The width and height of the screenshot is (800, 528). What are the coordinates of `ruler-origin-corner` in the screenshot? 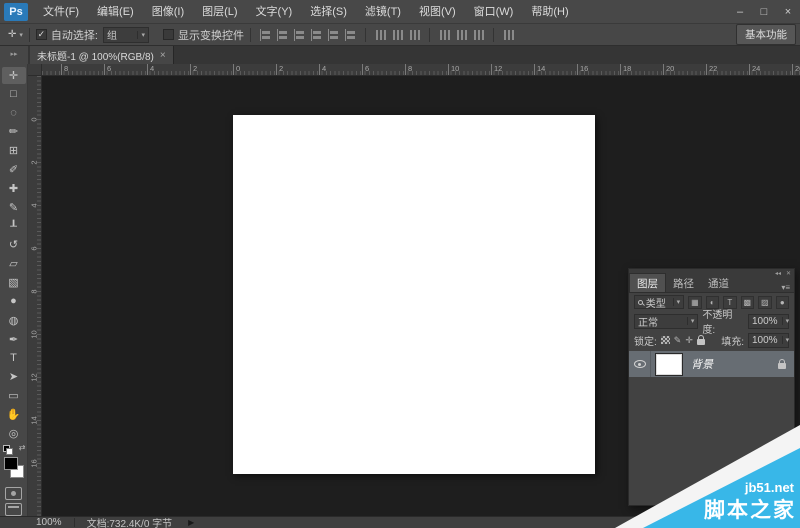 It's located at (35, 70).